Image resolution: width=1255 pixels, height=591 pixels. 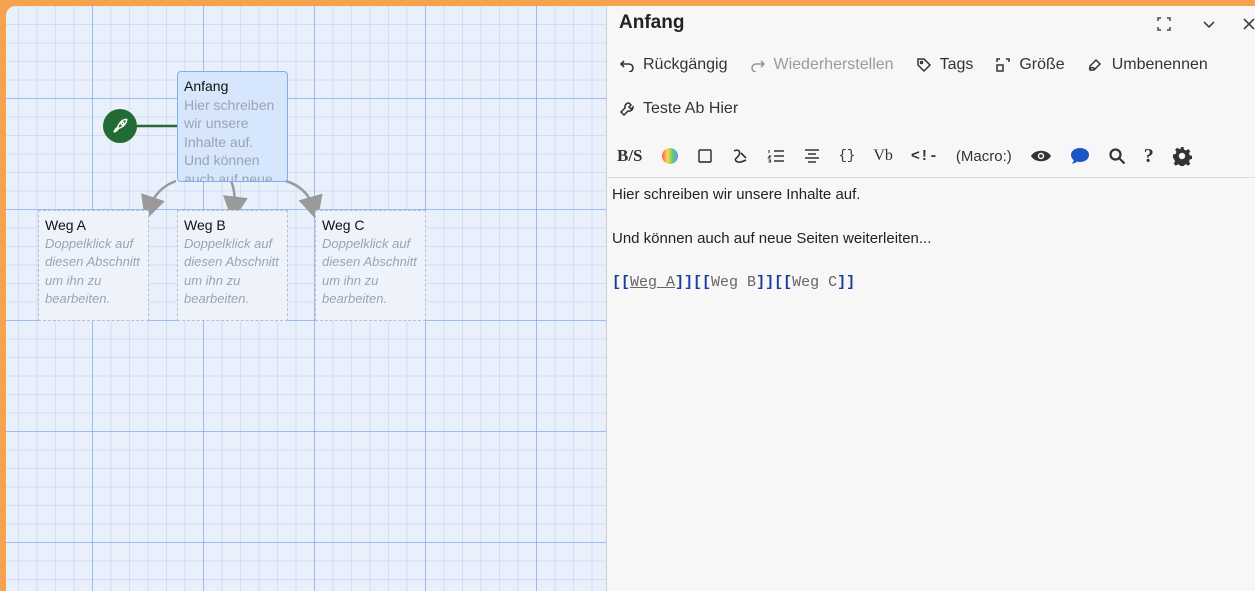 I want to click on undo-icon, so click(x=626, y=66).